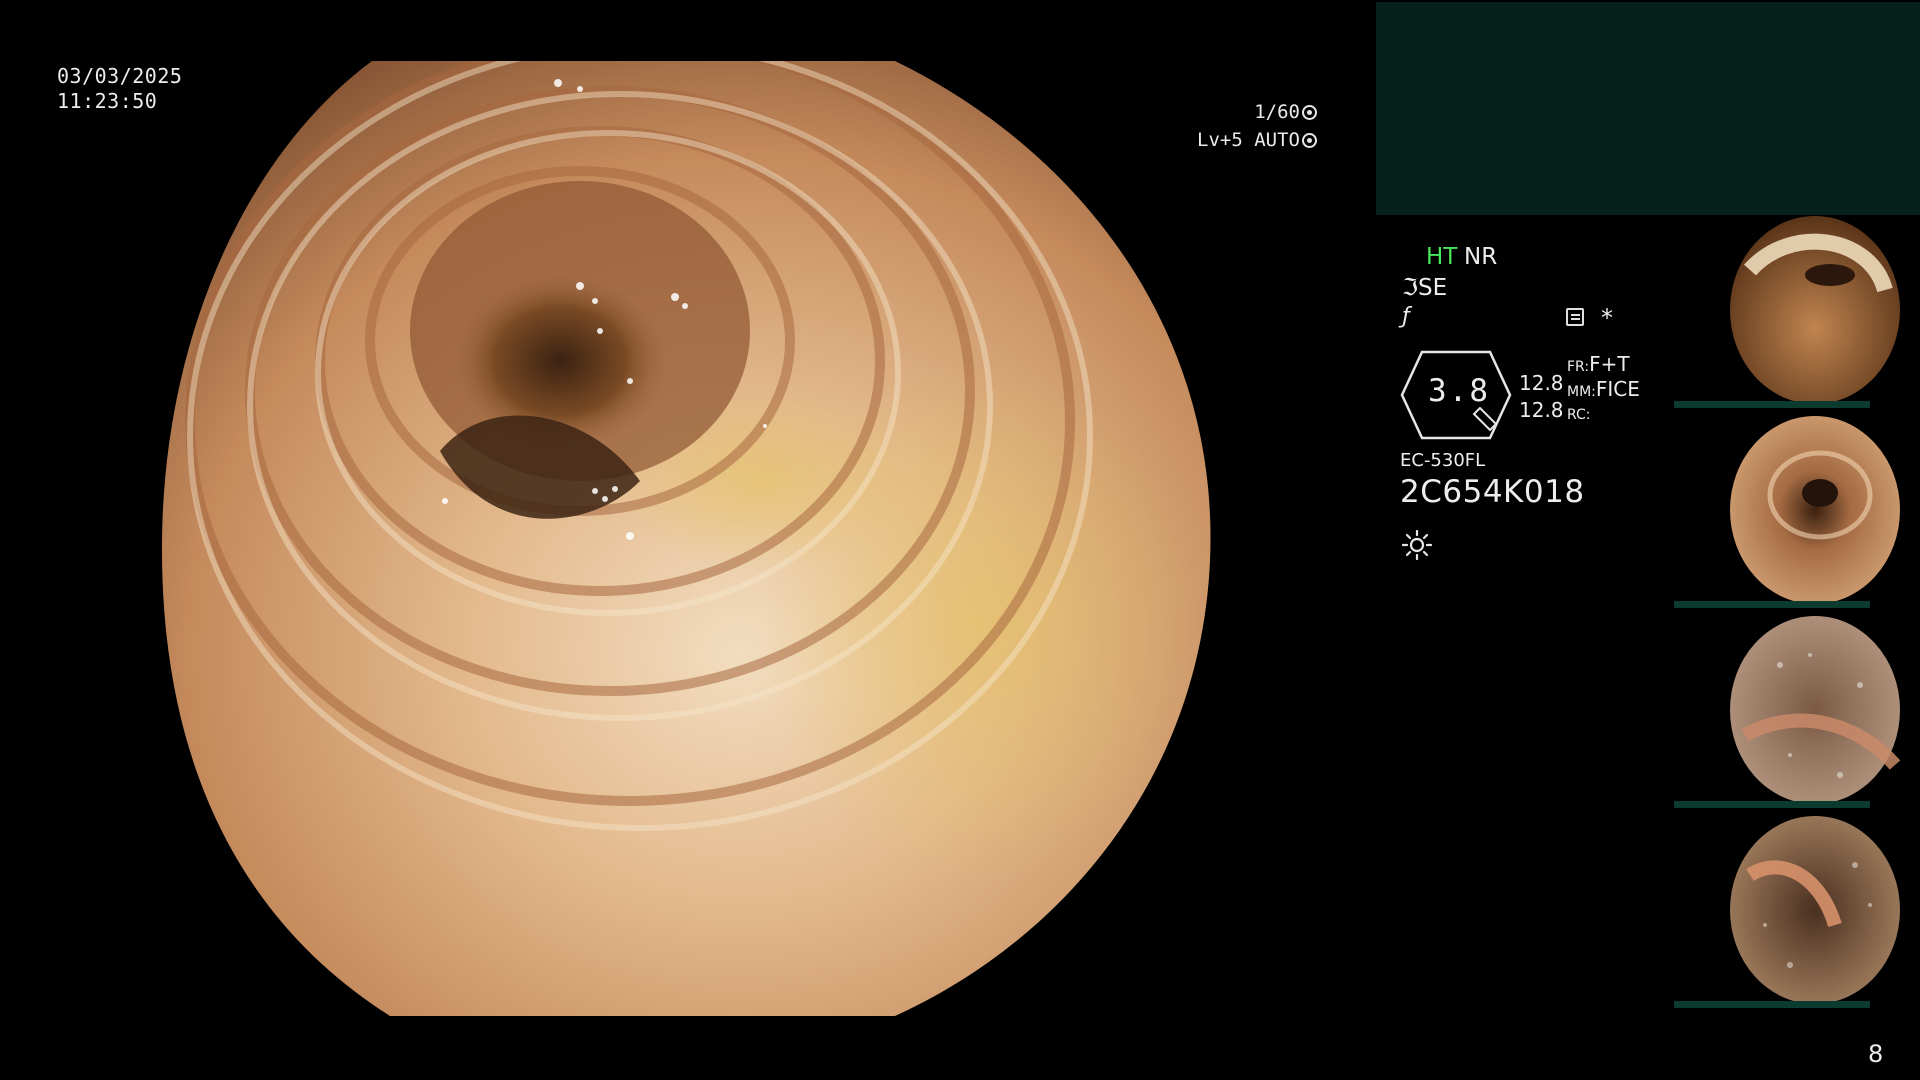  I want to click on exposure-readout: 1/60 Lv+5 AUTO, so click(1257, 126).